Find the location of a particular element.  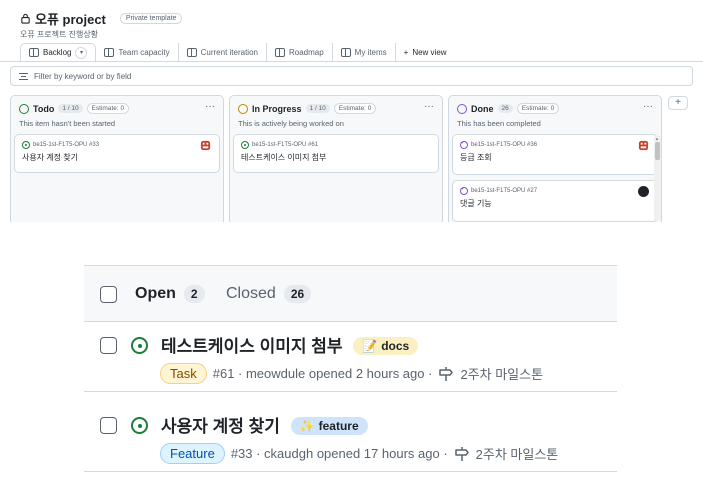

issue-title-row: 사용자 계정 찾기 ✨ feature is located at coordinates (264, 424).